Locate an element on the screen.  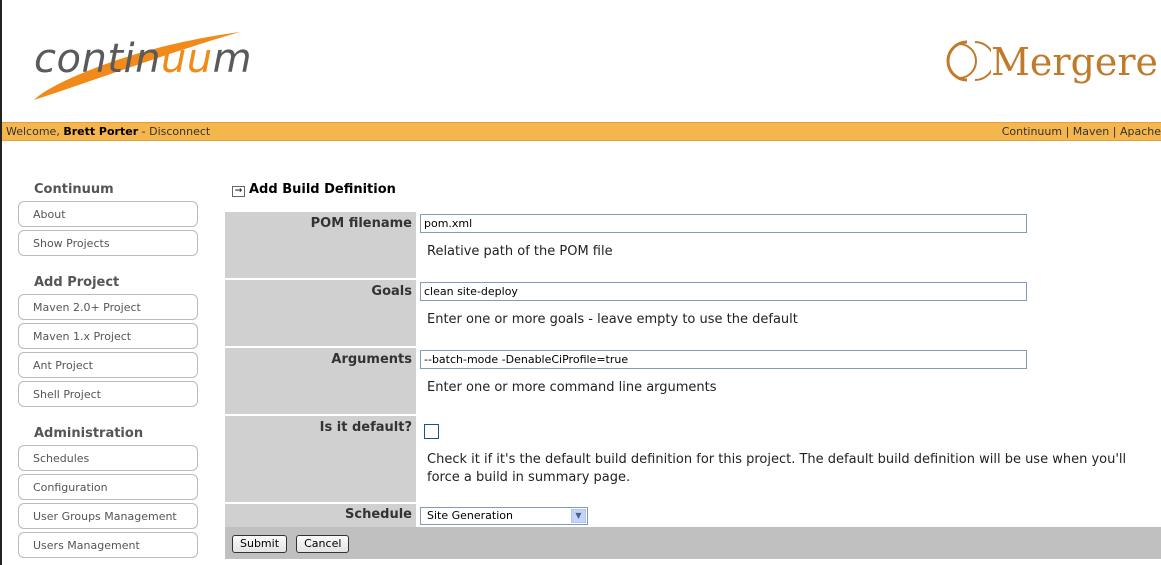
title-arrow-icon: → is located at coordinates (238, 191).